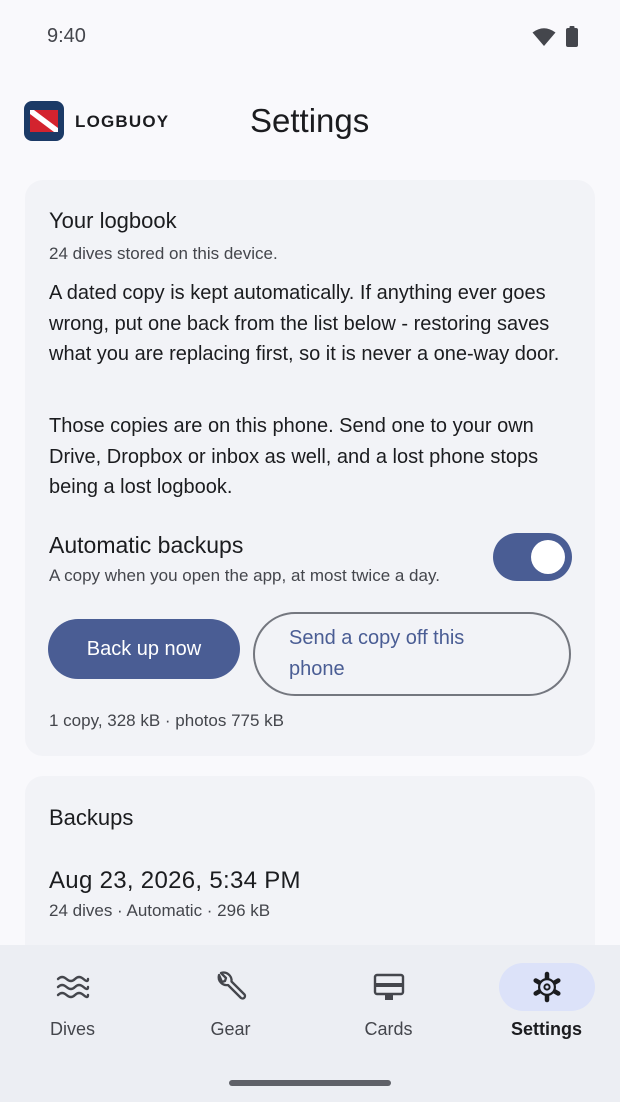 The width and height of the screenshot is (620, 1102). What do you see at coordinates (377, 653) in the screenshot?
I see `send-copy-label: Send a copy off this phone` at bounding box center [377, 653].